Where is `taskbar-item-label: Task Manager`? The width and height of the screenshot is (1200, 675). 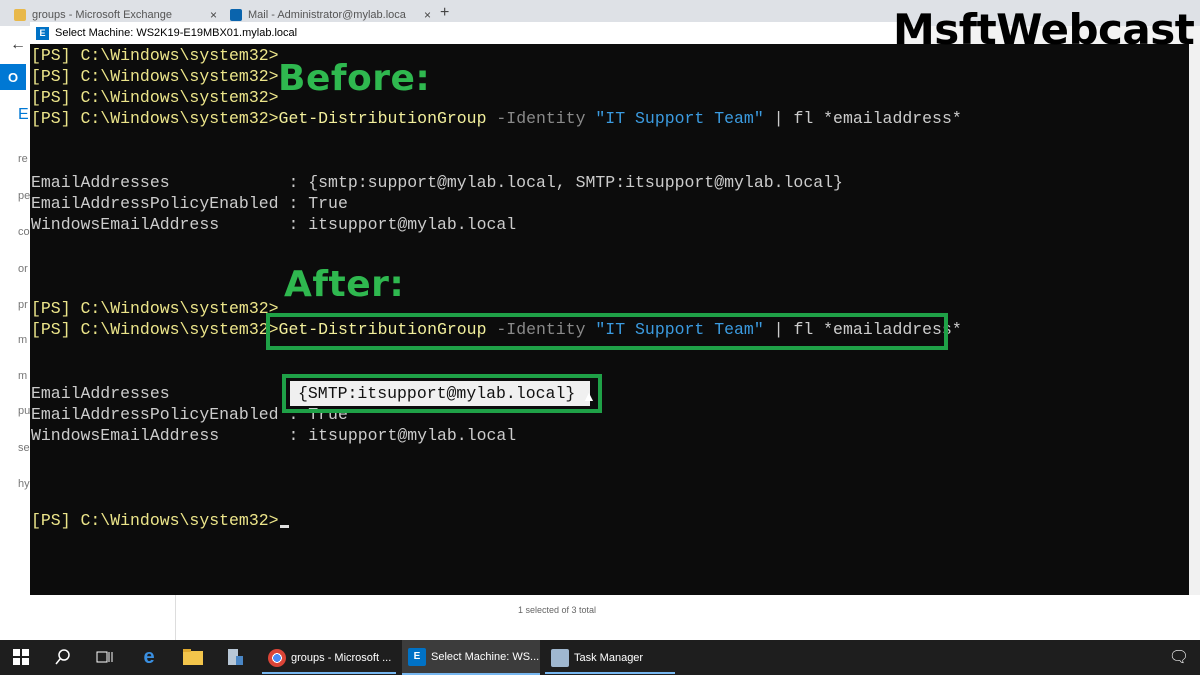
taskbar-item-label: Task Manager is located at coordinates (609, 657).